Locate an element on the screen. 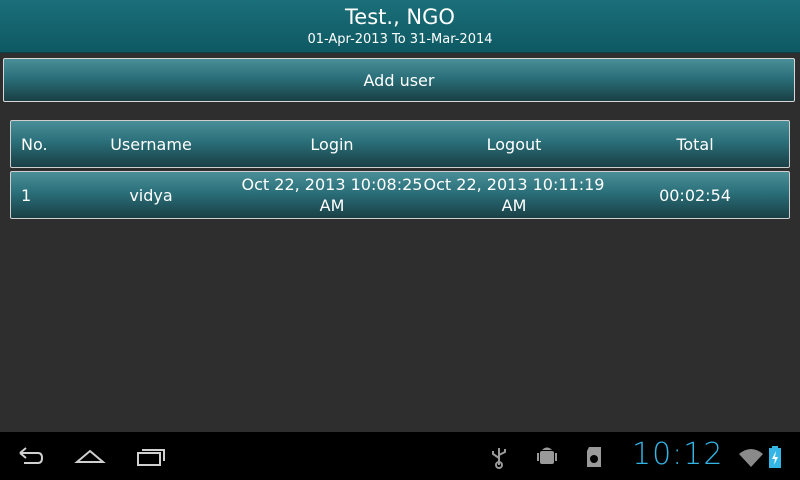  sd-card-icon is located at coordinates (594, 457).